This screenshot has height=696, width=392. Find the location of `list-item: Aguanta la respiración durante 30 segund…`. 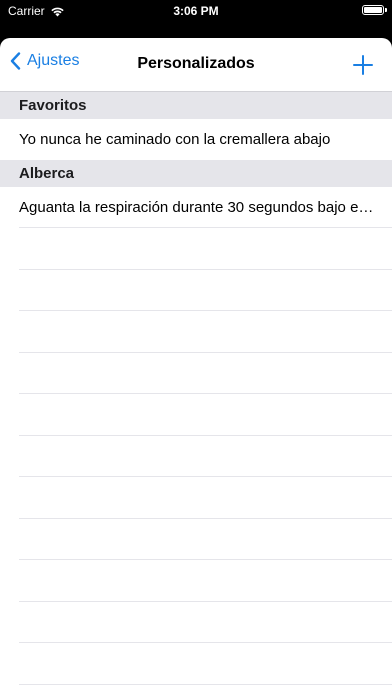

list-item: Aguanta la respiración durante 30 segund… is located at coordinates (196, 207).